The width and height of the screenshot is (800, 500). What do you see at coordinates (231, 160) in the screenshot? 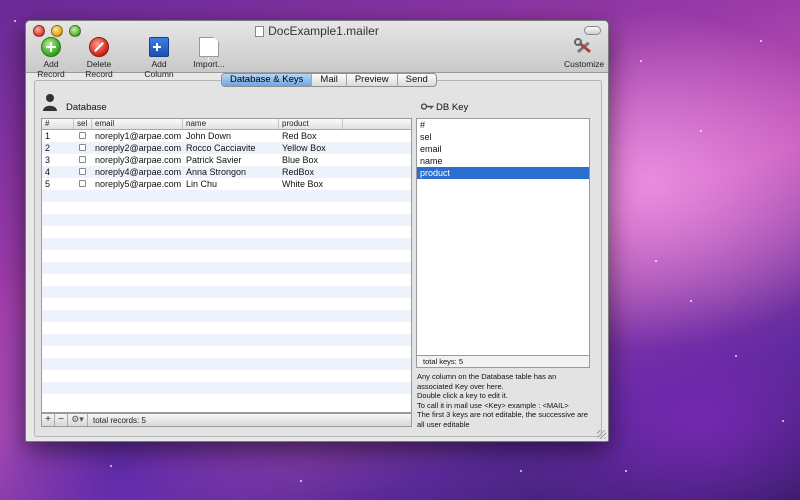
I see `name-cell: Patrick Savier` at bounding box center [231, 160].